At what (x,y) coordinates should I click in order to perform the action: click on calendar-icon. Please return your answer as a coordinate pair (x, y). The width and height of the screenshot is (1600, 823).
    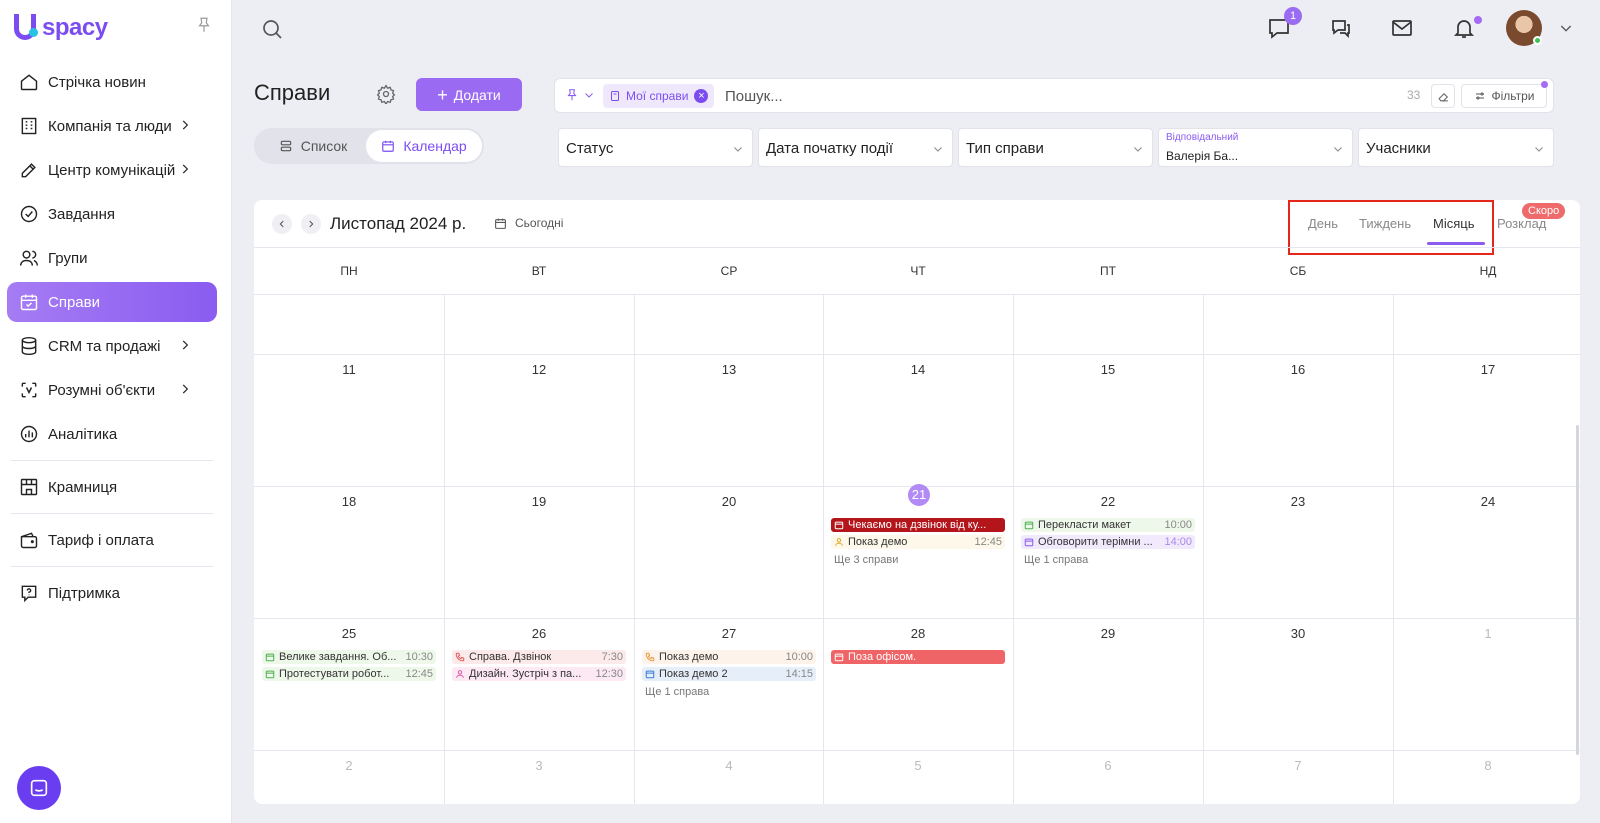
    Looking at the image, I should click on (839, 657).